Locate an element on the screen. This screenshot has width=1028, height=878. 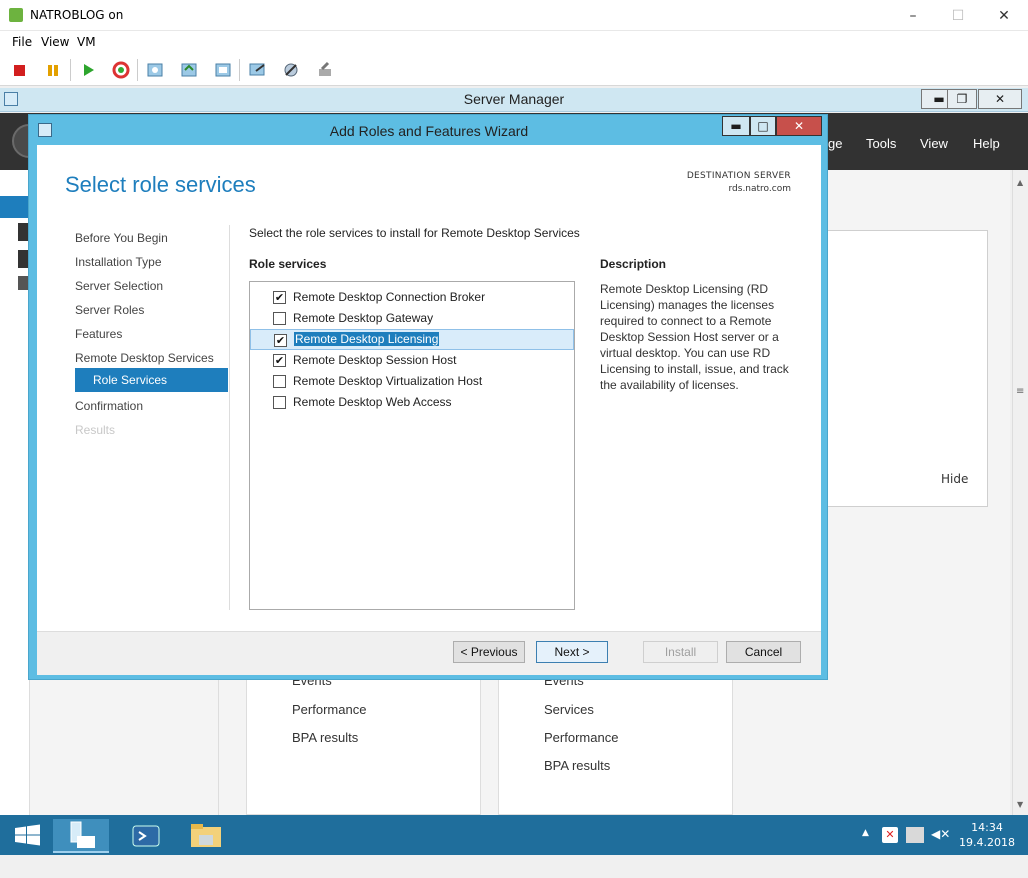
role-service-label: Remote Desktop Session Host is located at coordinates (375, 360).